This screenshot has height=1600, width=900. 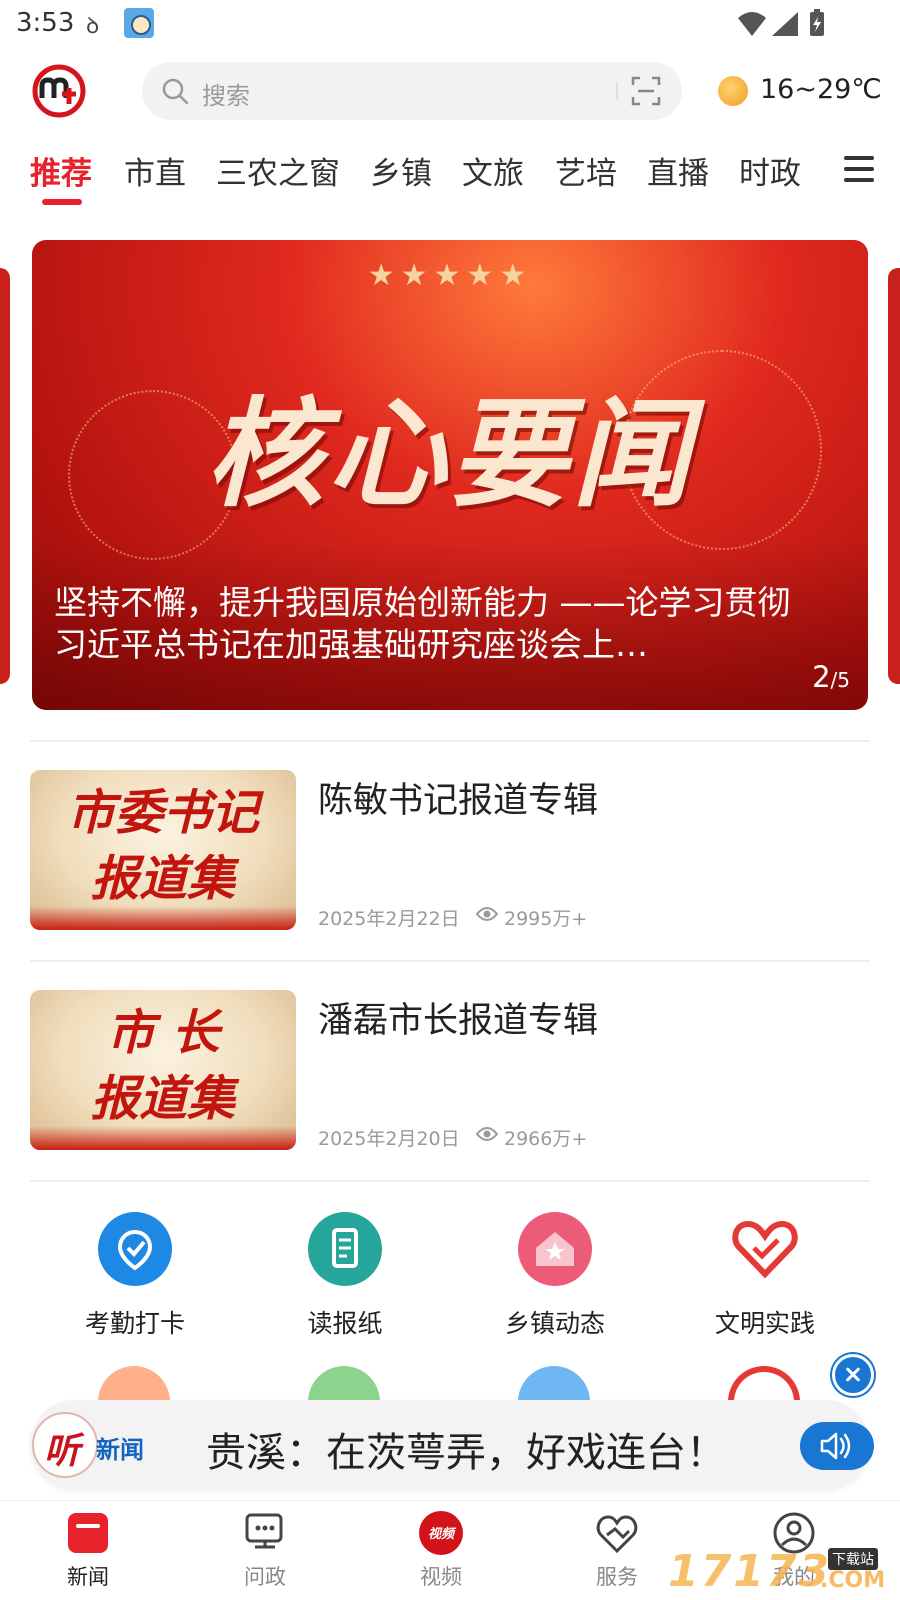 I want to click on news-thumbnail: 市委书记 报道集, so click(x=163, y=850).